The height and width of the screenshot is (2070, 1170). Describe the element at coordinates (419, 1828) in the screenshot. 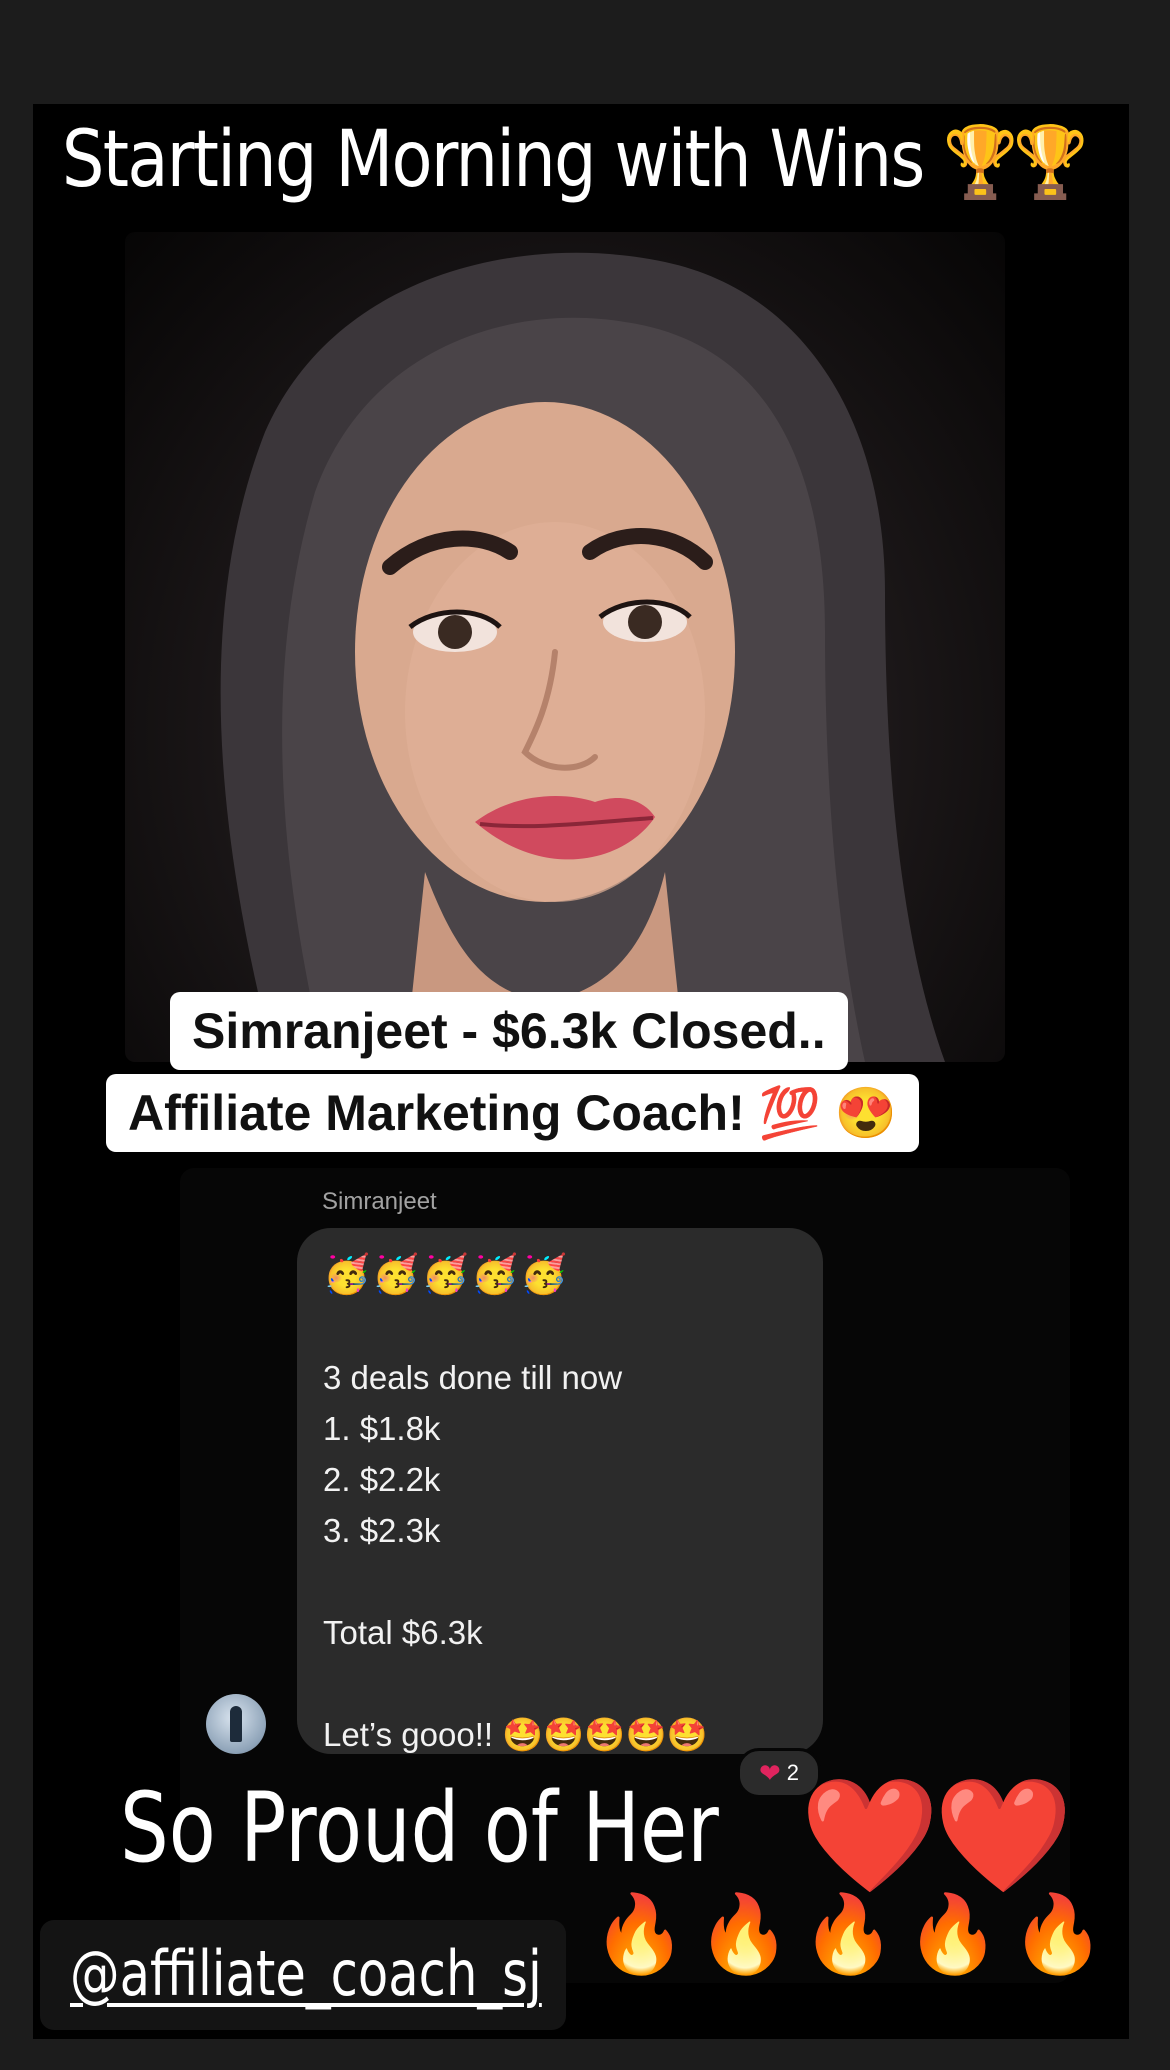

I see `footer-text: So Proud of Her` at that location.